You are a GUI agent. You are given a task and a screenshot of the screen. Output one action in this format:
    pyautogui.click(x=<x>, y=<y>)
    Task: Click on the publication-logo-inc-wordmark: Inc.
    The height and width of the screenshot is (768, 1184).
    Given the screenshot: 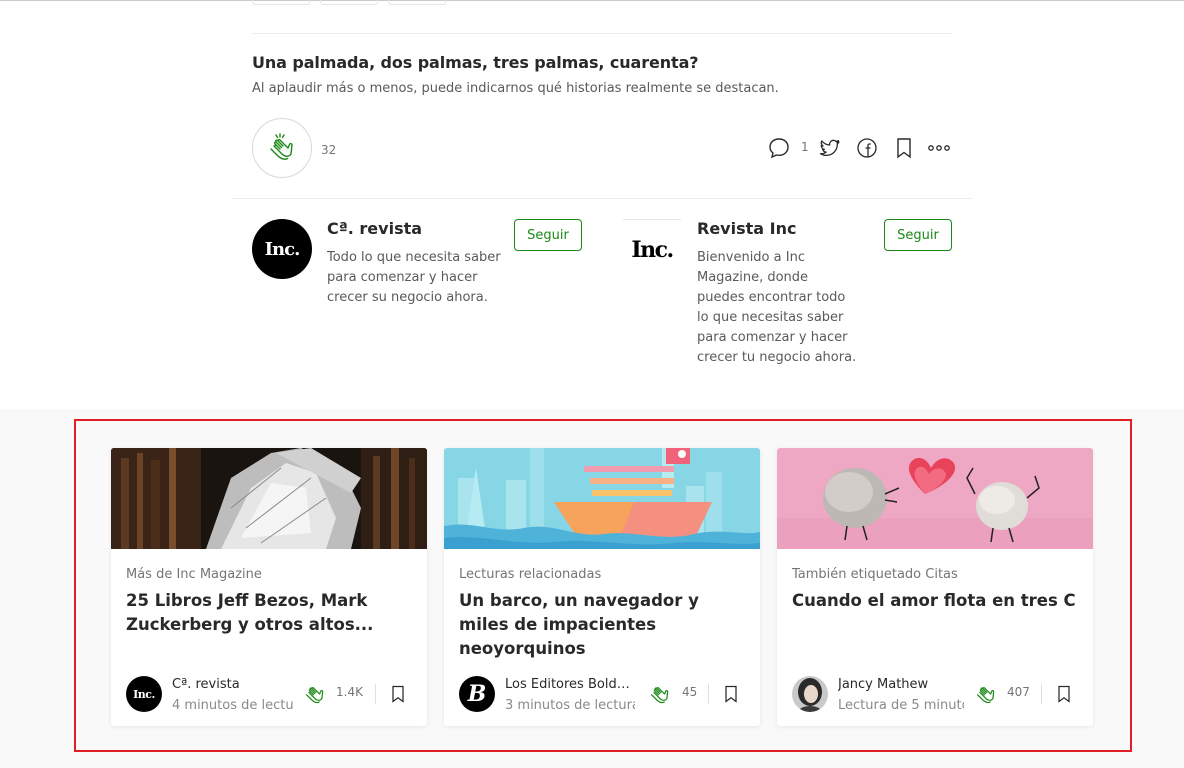 What is the action you would take?
    pyautogui.click(x=652, y=249)
    